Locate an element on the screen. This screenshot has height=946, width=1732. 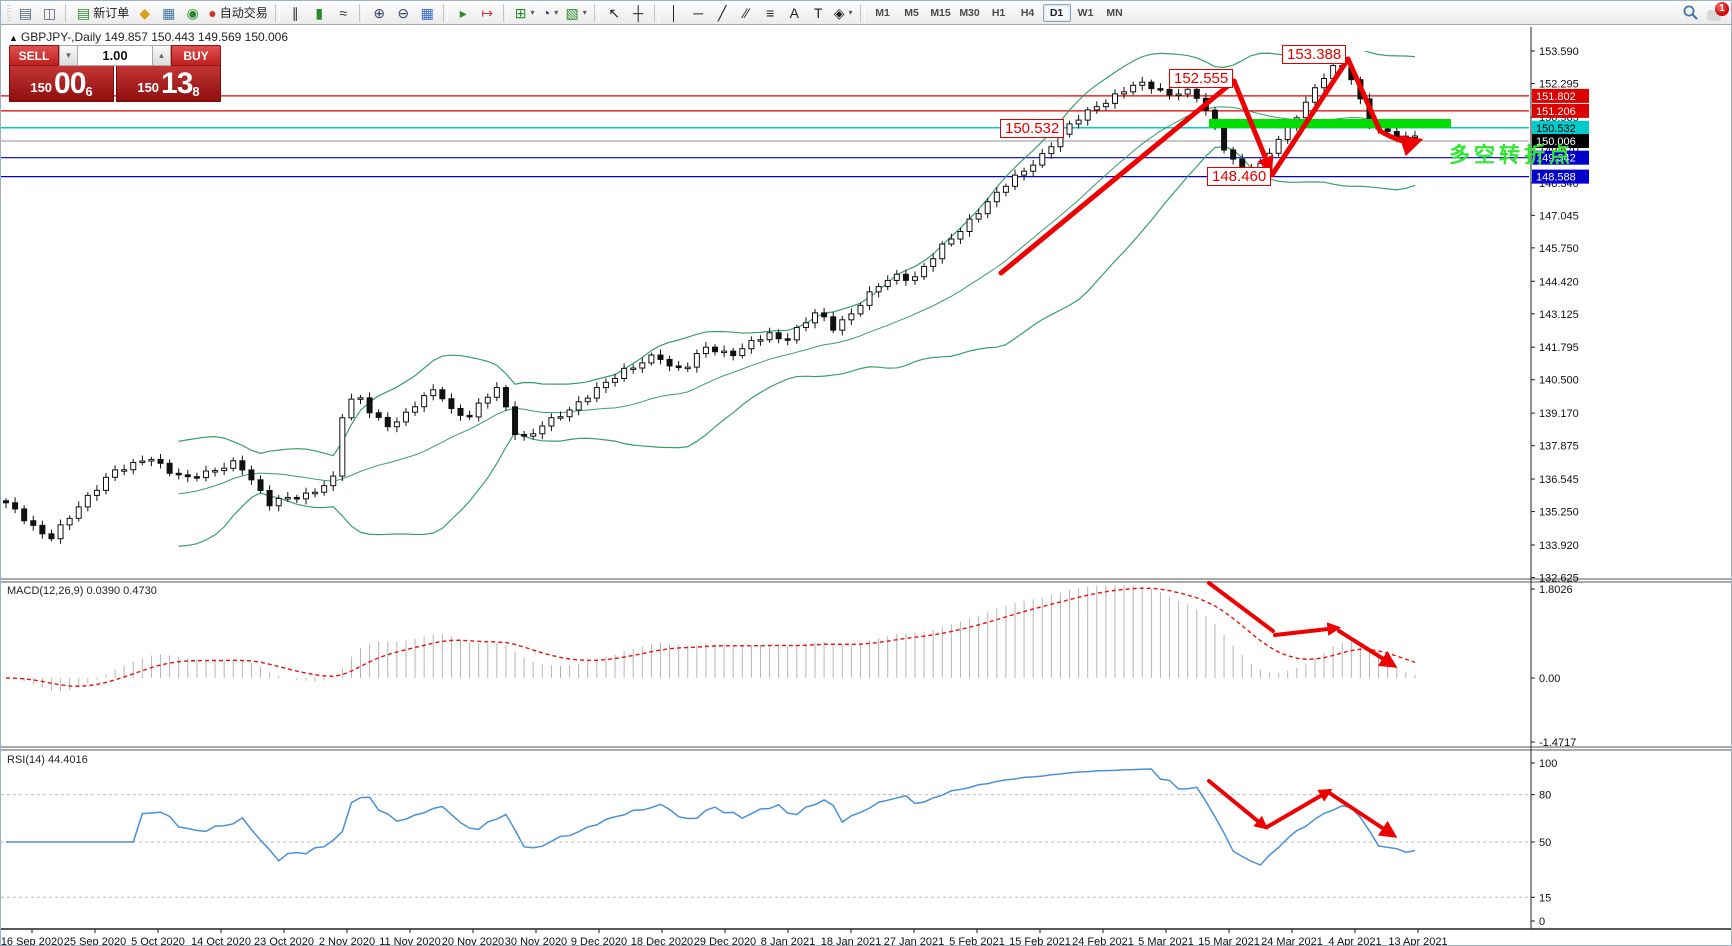
crosshair-button: ┼ is located at coordinates (638, 13).